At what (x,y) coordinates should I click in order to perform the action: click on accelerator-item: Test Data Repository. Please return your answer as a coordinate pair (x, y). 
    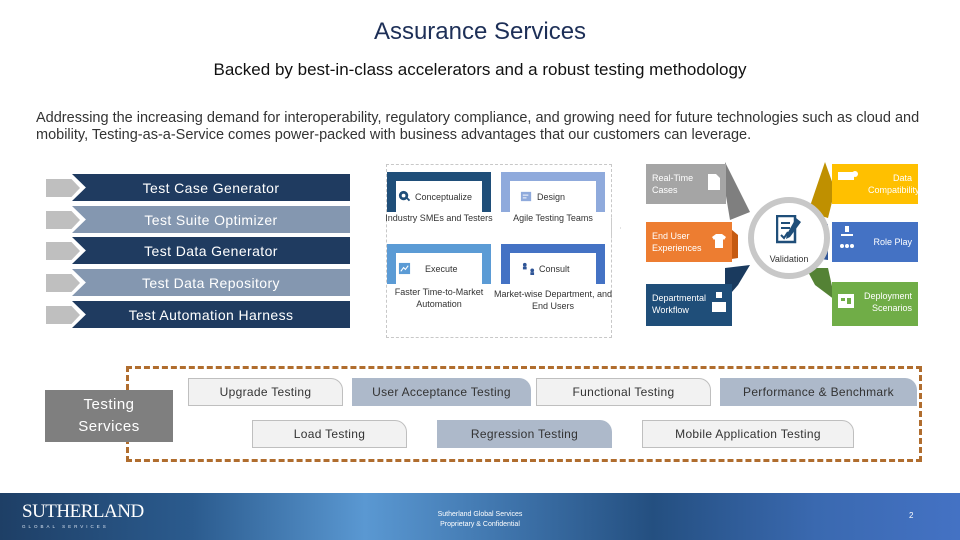
    Looking at the image, I should click on (198, 282).